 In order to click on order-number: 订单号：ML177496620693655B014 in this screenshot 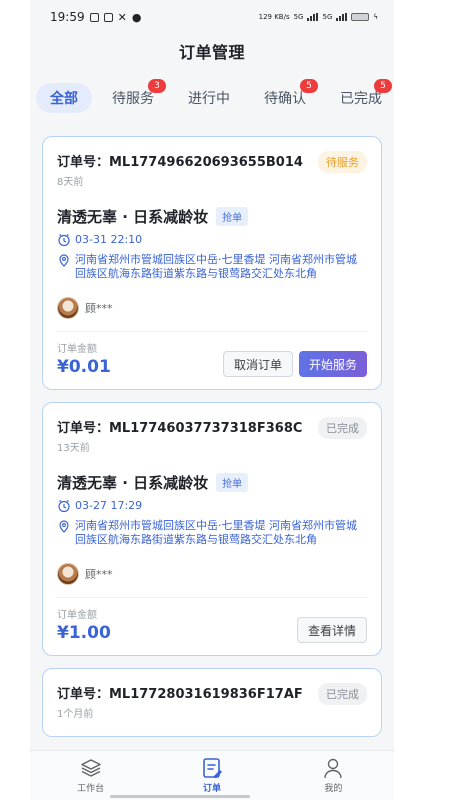, I will do `click(180, 162)`.